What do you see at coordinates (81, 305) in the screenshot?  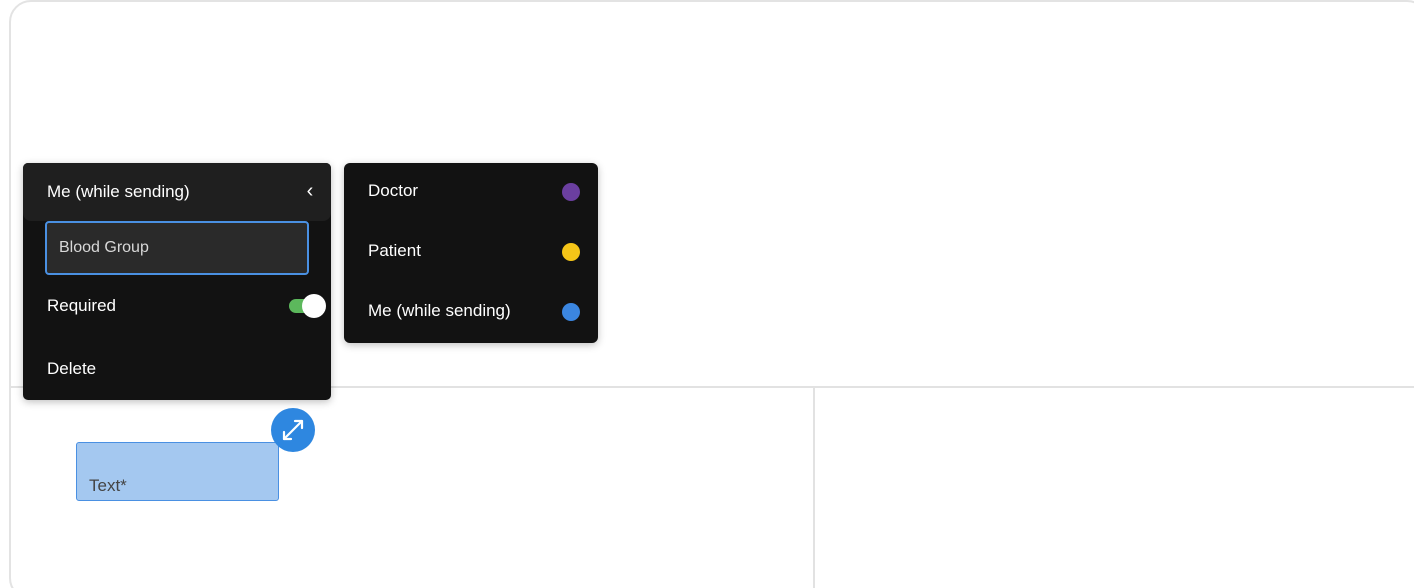 I see `required-label: Required` at bounding box center [81, 305].